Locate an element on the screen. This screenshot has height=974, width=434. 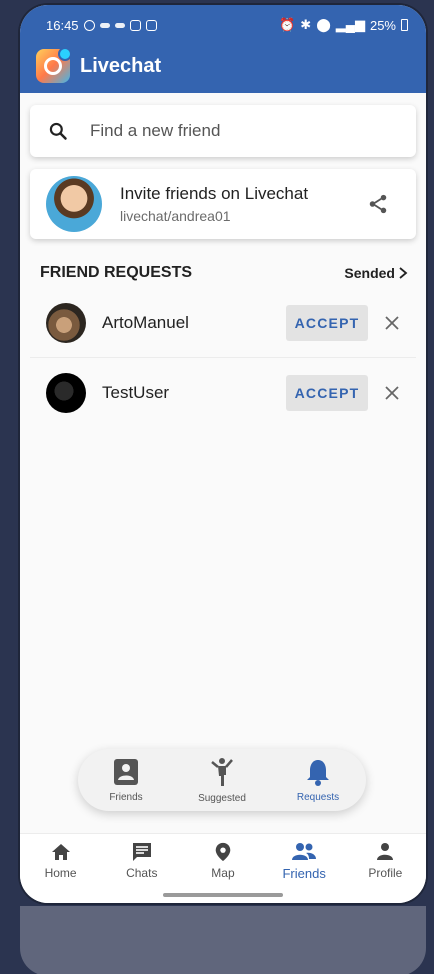
nav-label: Friends is located at coordinates (304, 873).